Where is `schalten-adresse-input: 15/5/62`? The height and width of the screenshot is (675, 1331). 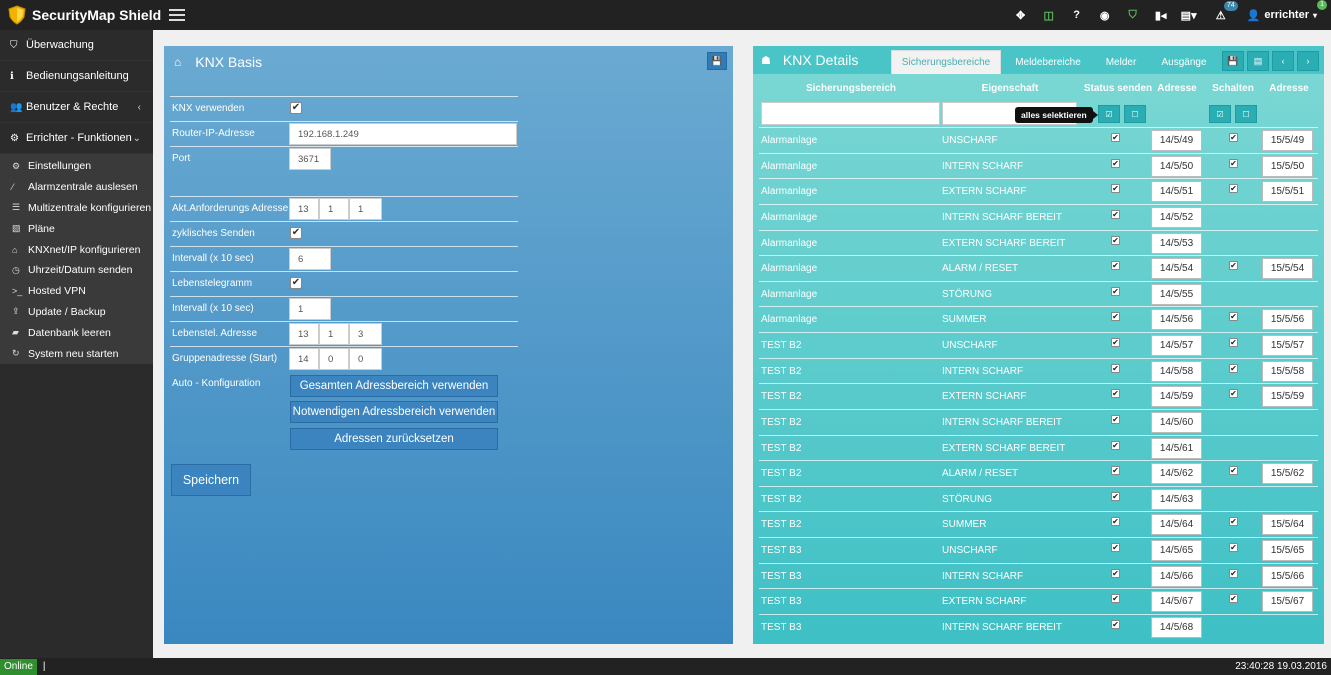
schalten-adresse-input: 15/5/62 is located at coordinates (1287, 474).